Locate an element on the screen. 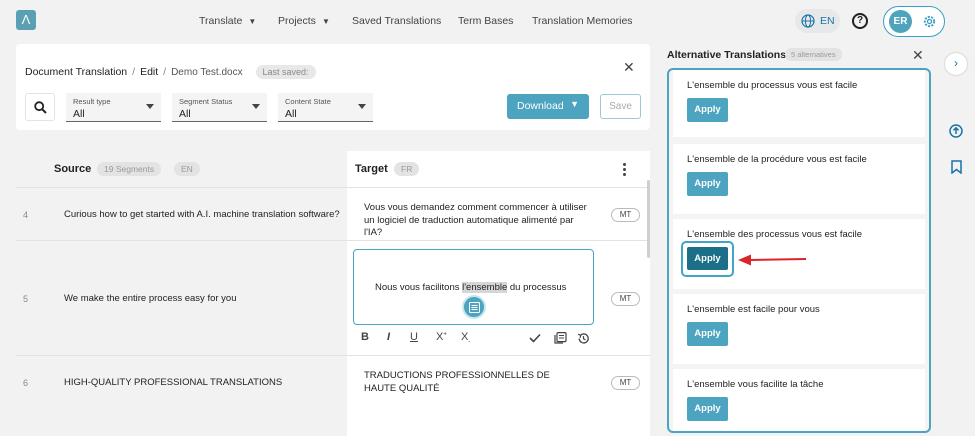 This screenshot has height=436, width=975. language-selector: EN is located at coordinates (817, 21).